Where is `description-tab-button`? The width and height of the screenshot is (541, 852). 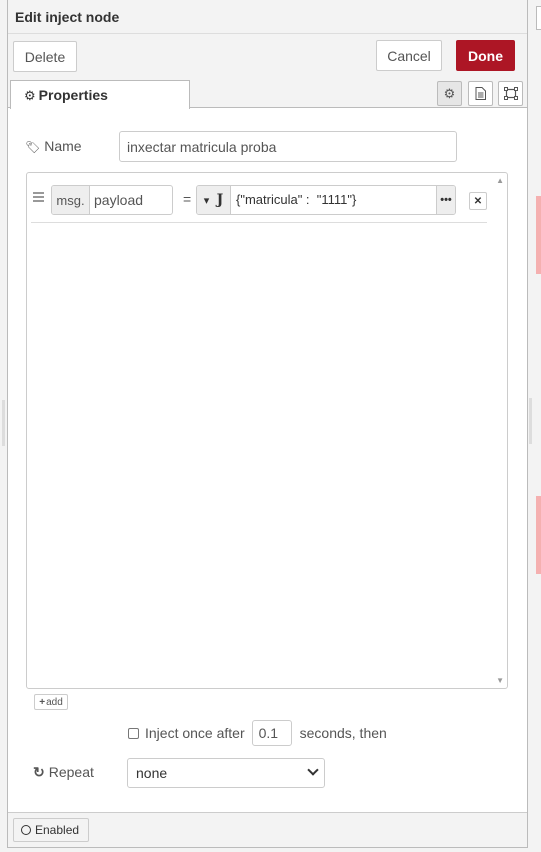 description-tab-button is located at coordinates (480, 93).